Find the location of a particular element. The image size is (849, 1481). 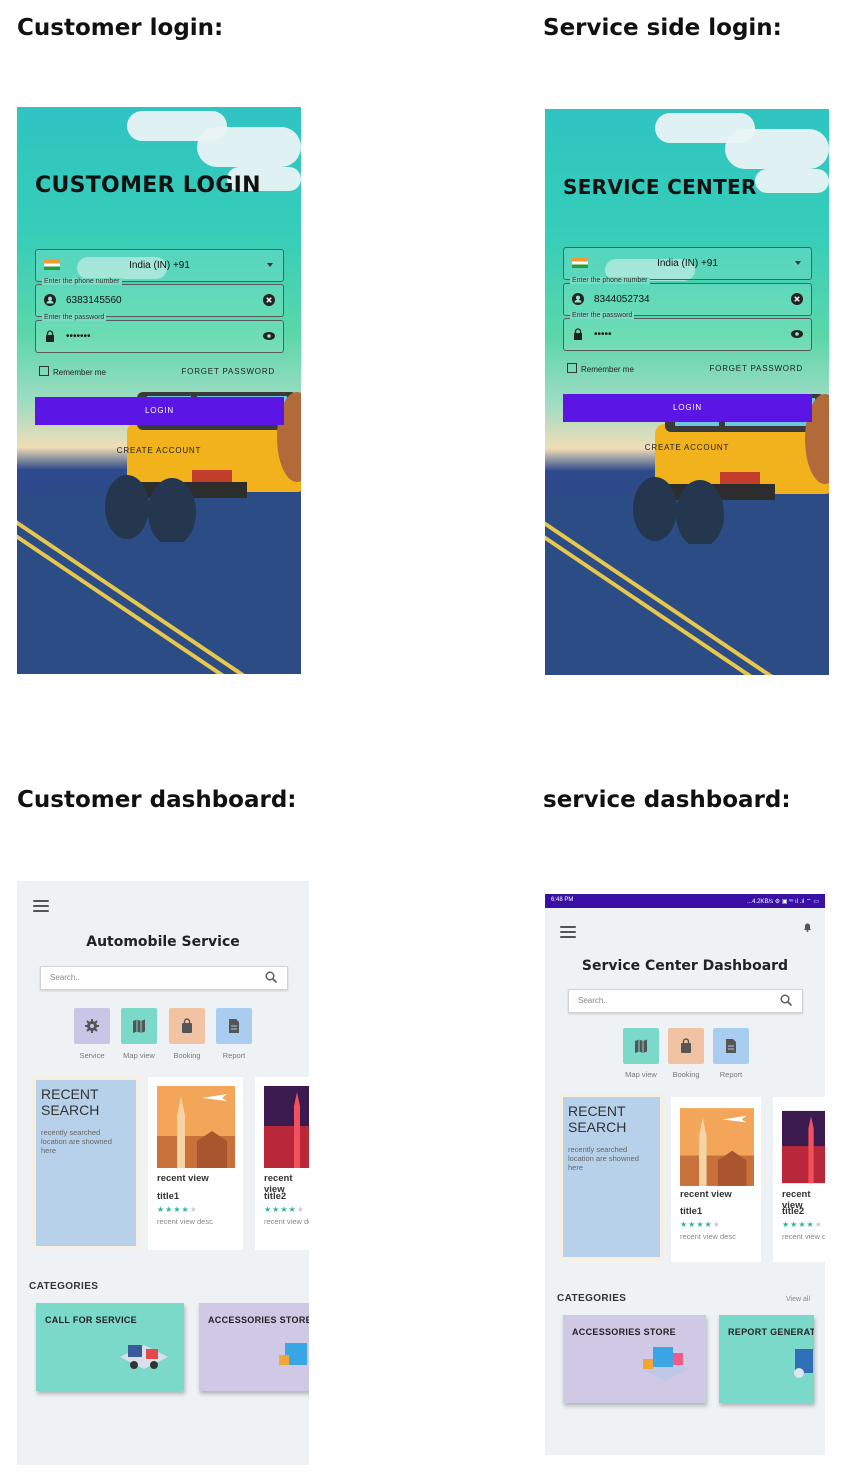

lock-icon is located at coordinates (50, 336).